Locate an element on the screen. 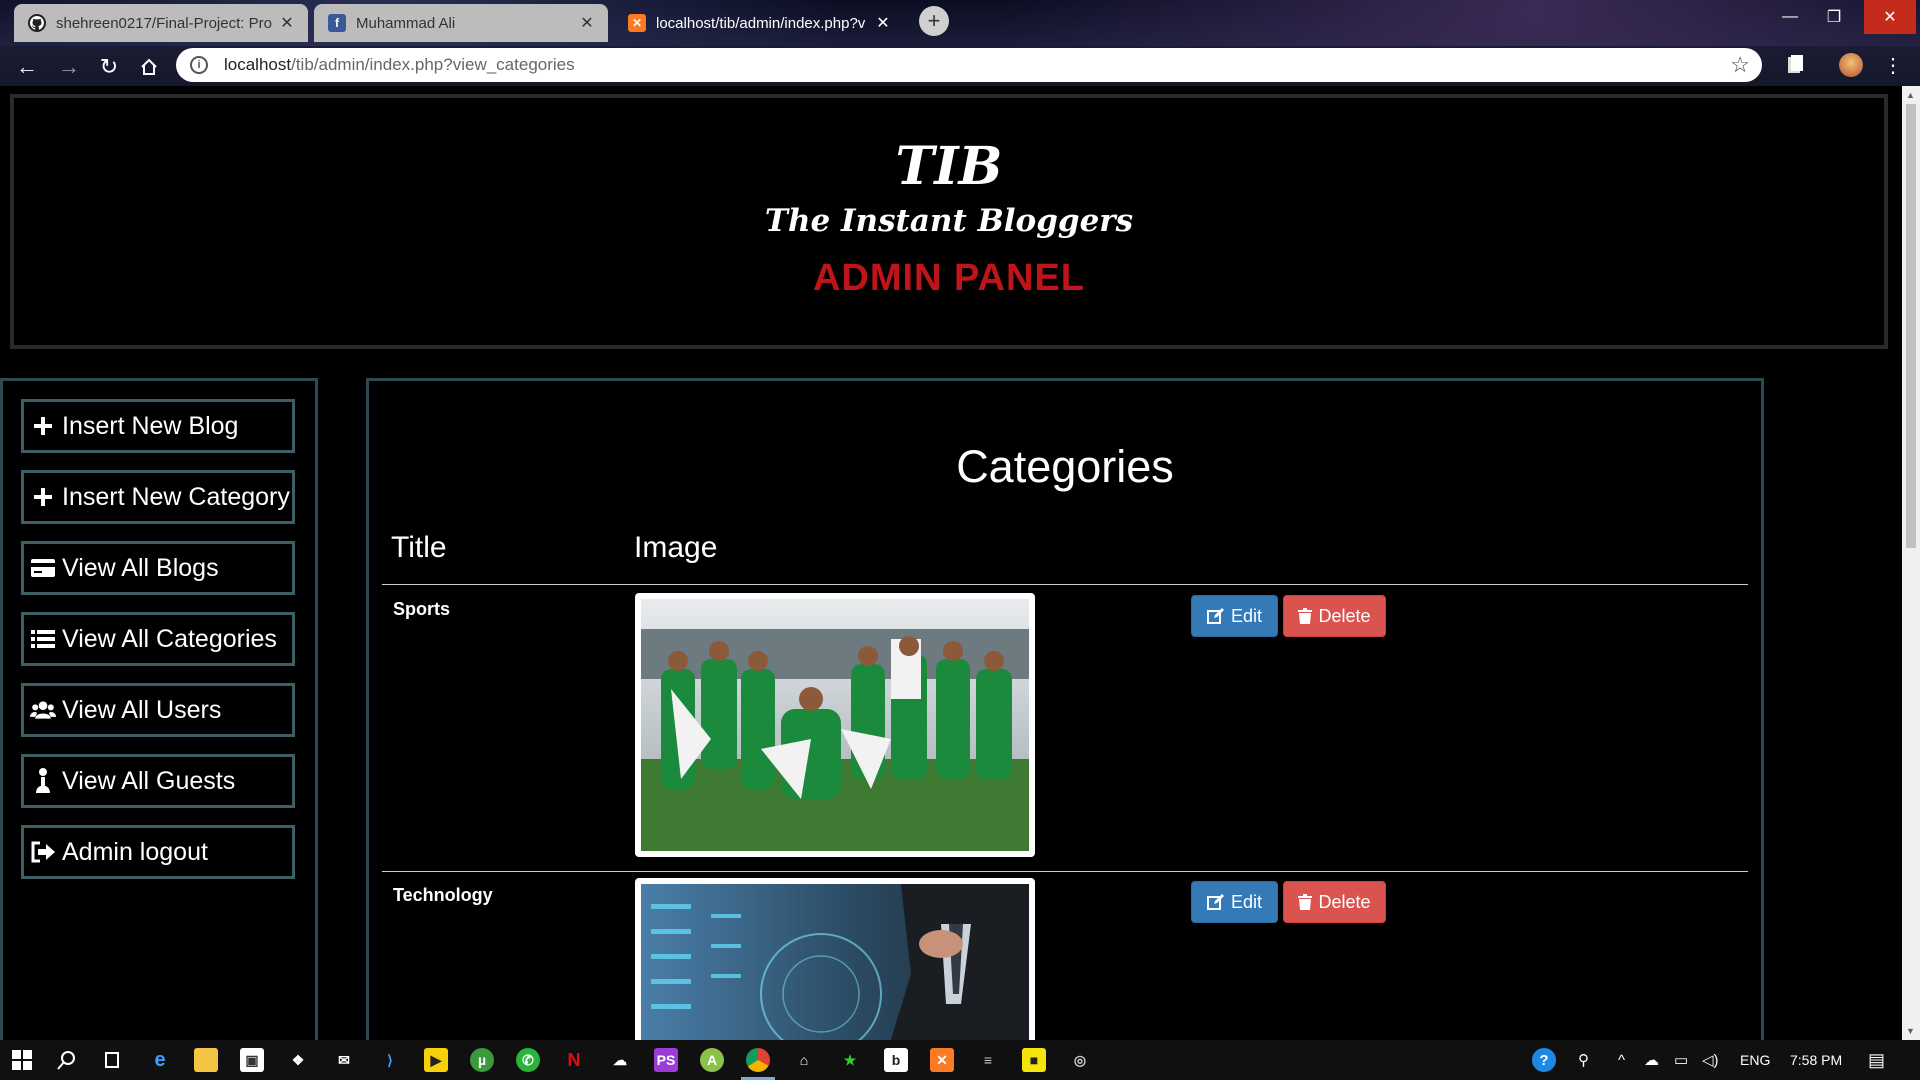  tab-github: shehreen0217/Final-Project: Pro ✕ is located at coordinates (161, 23).